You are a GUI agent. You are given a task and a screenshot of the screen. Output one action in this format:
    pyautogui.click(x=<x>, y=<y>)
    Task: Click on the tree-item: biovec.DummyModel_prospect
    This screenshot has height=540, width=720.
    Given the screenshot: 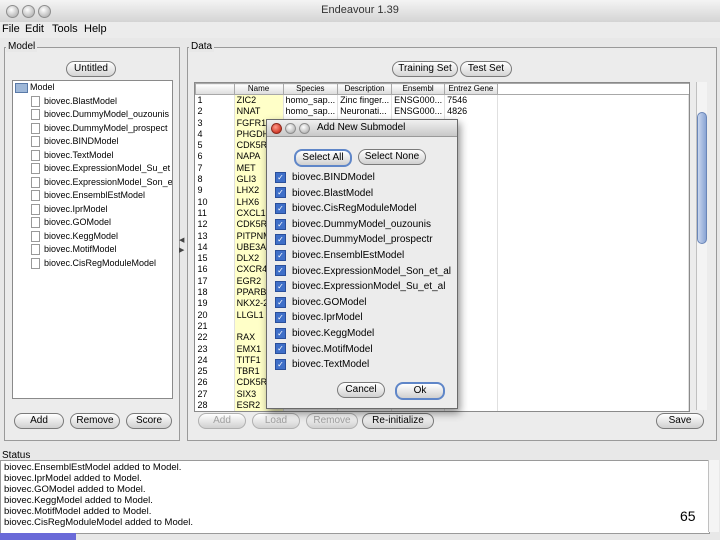 What is the action you would take?
    pyautogui.click(x=92, y=129)
    